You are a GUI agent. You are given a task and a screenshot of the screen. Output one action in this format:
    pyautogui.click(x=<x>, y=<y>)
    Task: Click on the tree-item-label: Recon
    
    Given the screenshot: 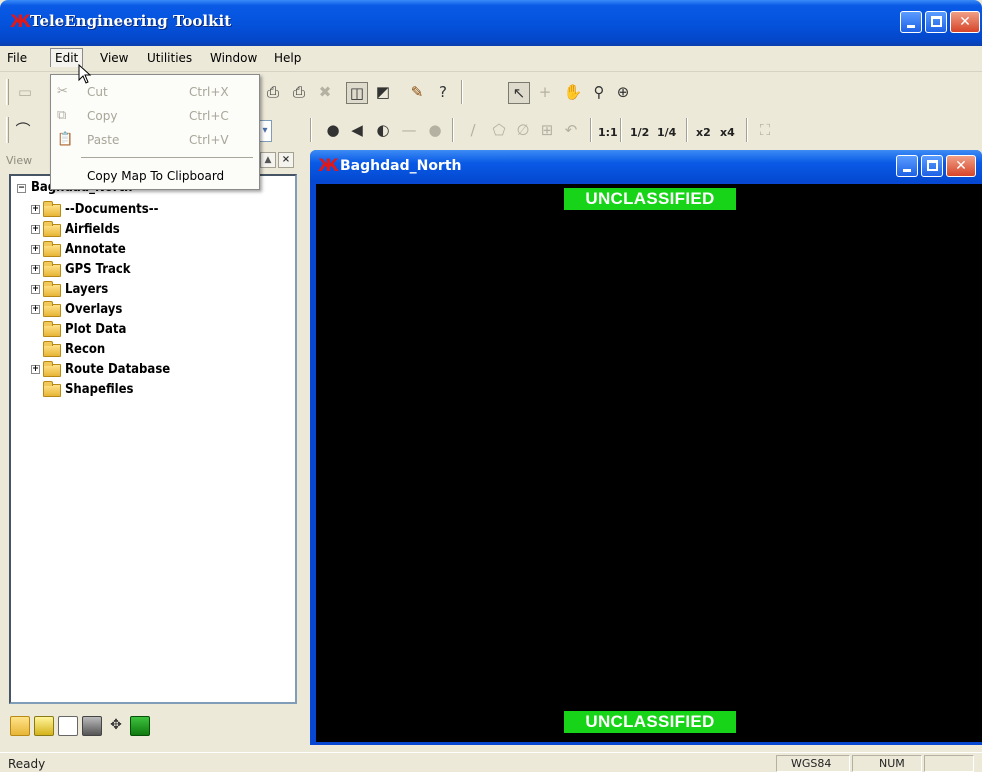 What is the action you would take?
    pyautogui.click(x=85, y=349)
    